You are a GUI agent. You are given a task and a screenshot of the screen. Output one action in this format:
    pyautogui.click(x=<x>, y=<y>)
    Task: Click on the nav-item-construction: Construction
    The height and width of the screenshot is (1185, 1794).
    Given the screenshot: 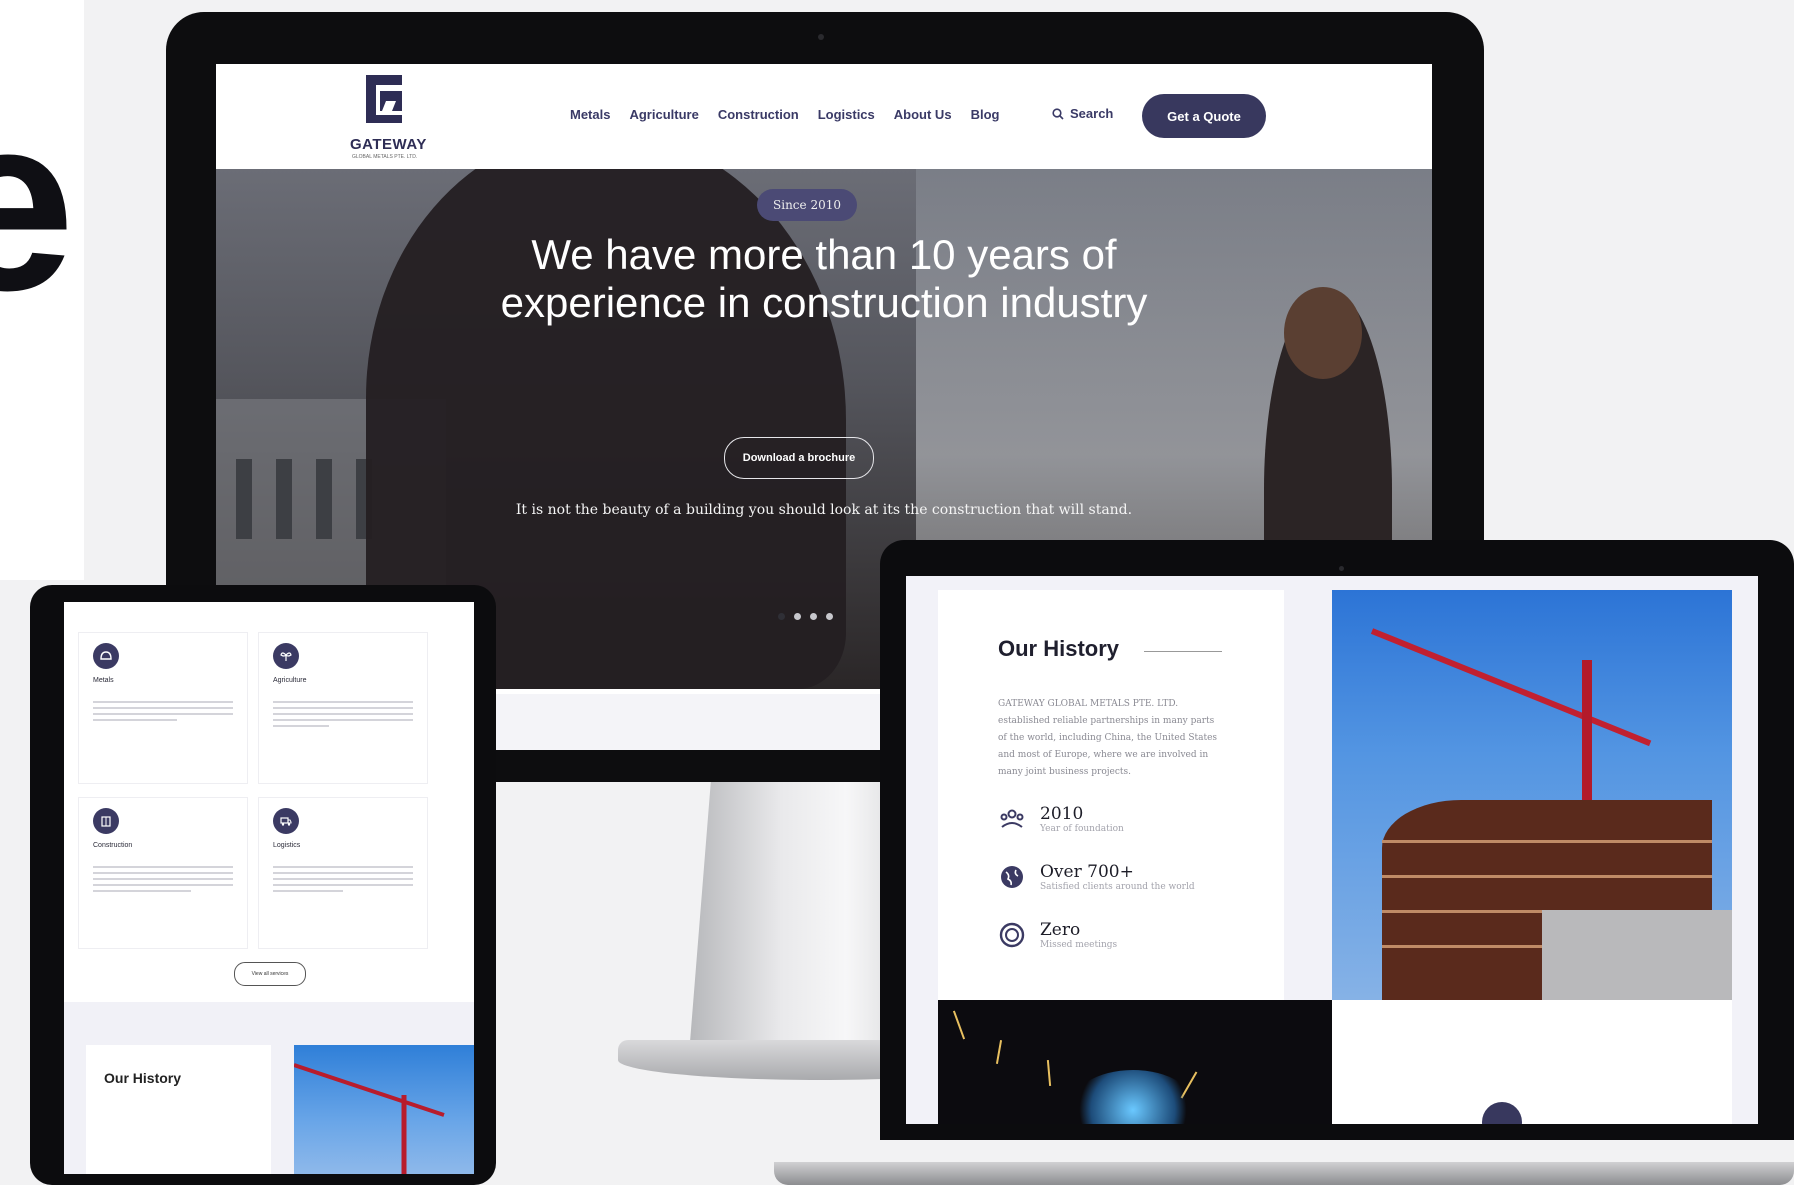 What is the action you would take?
    pyautogui.click(x=758, y=114)
    